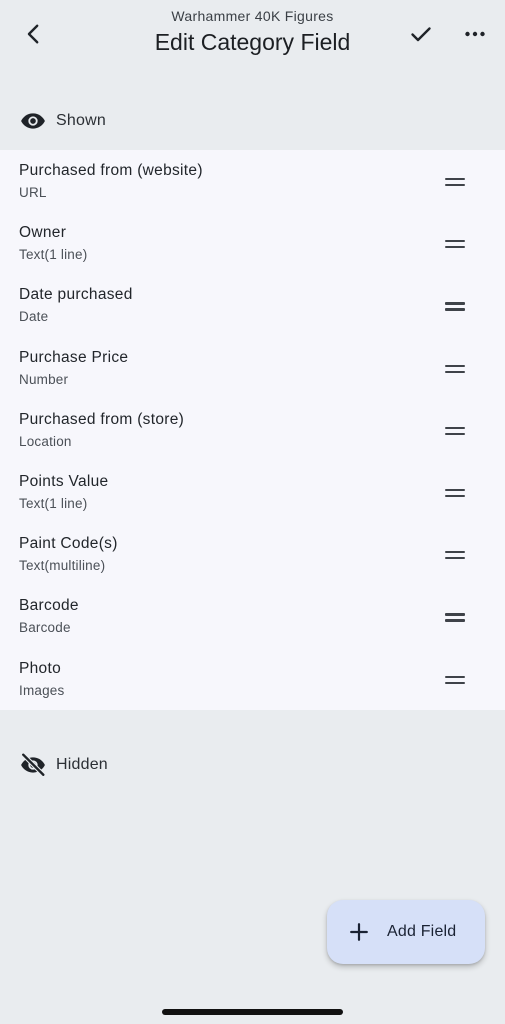 The width and height of the screenshot is (505, 1024). What do you see at coordinates (62, 566) in the screenshot?
I see `field-type: Text(multiline)` at bounding box center [62, 566].